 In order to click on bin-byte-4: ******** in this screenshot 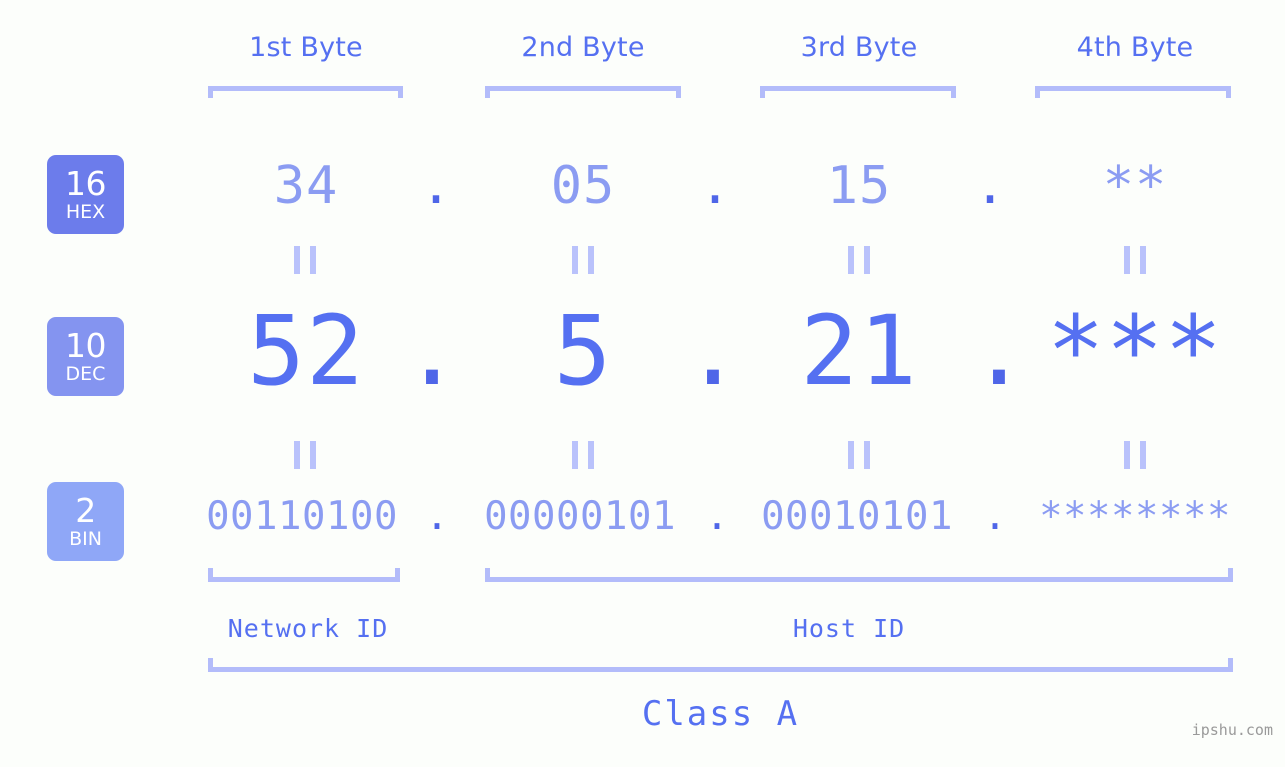, I will do `click(1135, 516)`.